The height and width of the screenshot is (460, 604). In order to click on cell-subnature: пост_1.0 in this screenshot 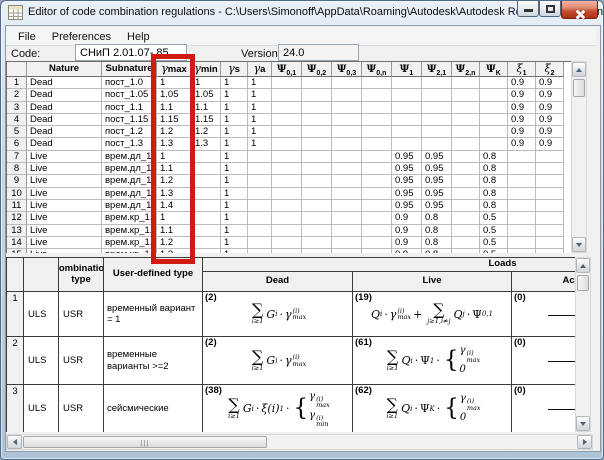, I will do `click(129, 83)`.